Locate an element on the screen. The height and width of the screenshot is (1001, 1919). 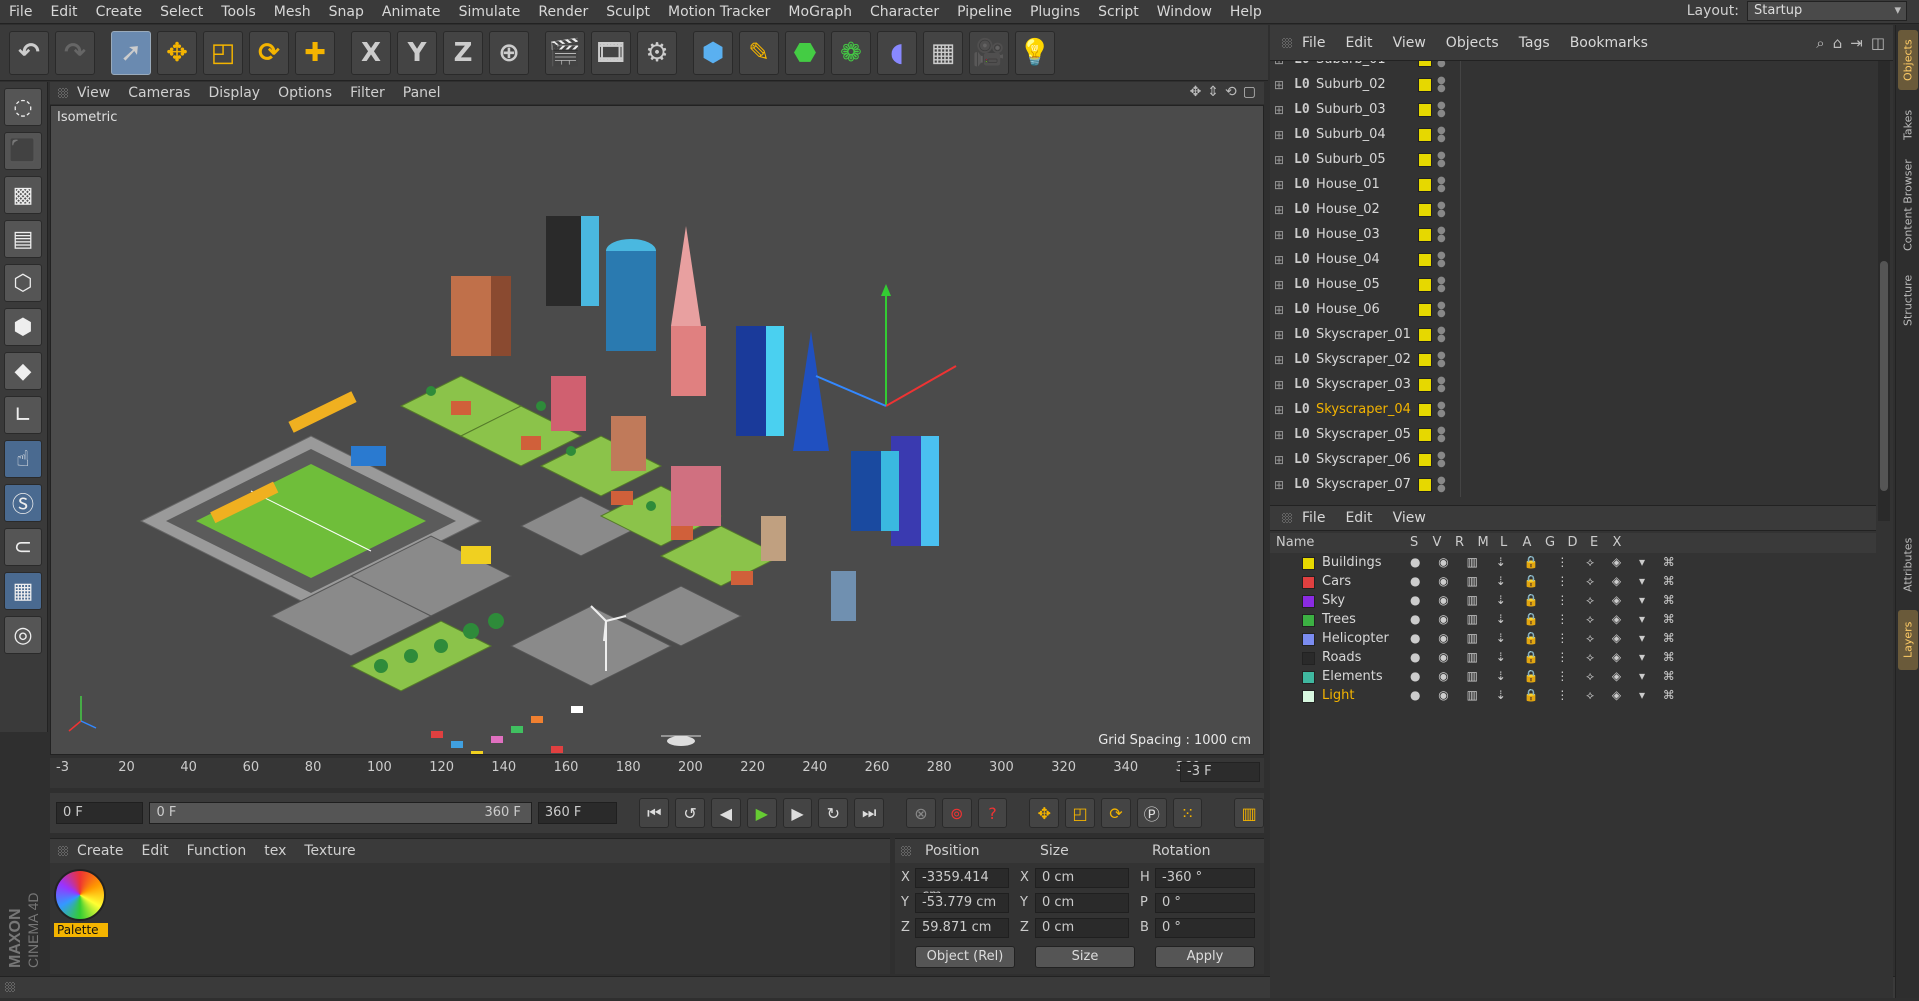
layer-flag-header-x: X is located at coordinates (1617, 542).